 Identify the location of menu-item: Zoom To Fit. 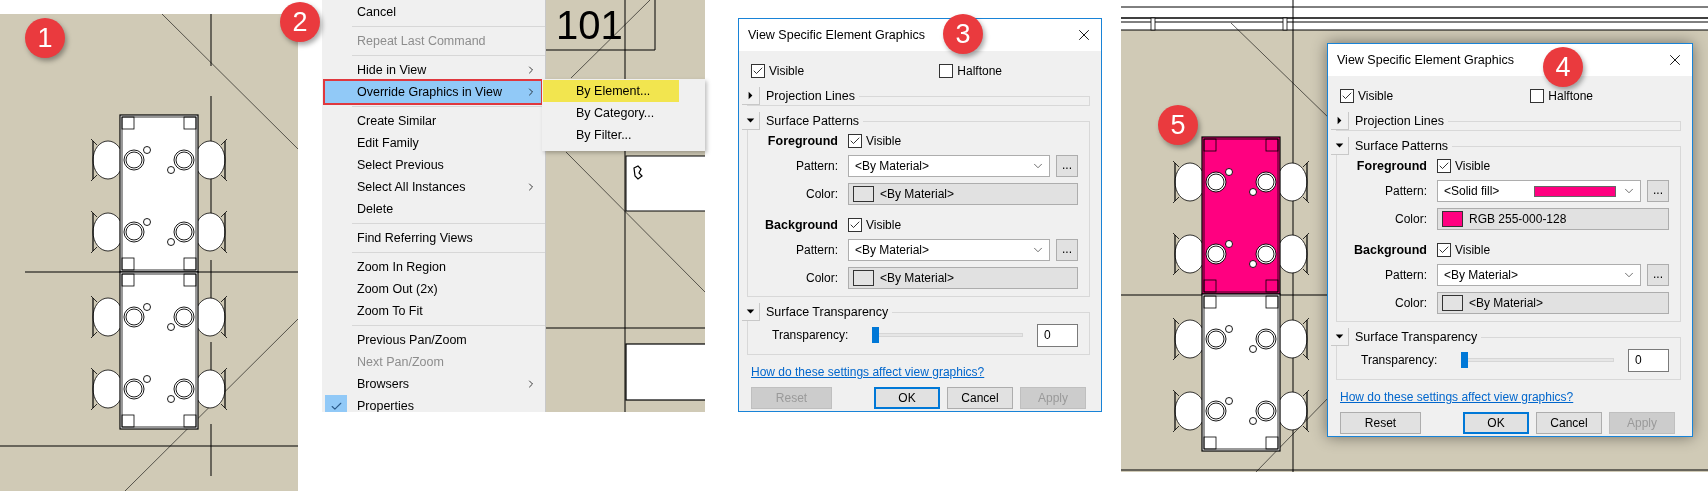
(433, 311).